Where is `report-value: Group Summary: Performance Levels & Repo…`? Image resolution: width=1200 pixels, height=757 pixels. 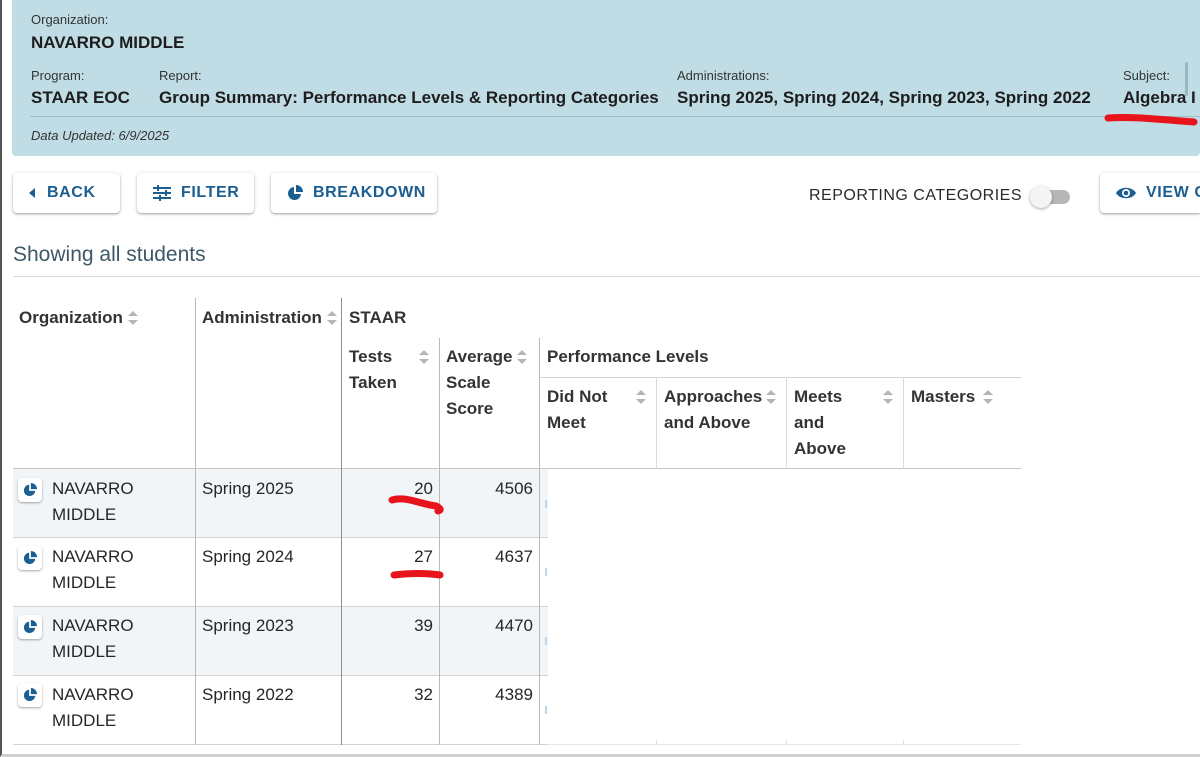
report-value: Group Summary: Performance Levels & Repo… is located at coordinates (409, 97).